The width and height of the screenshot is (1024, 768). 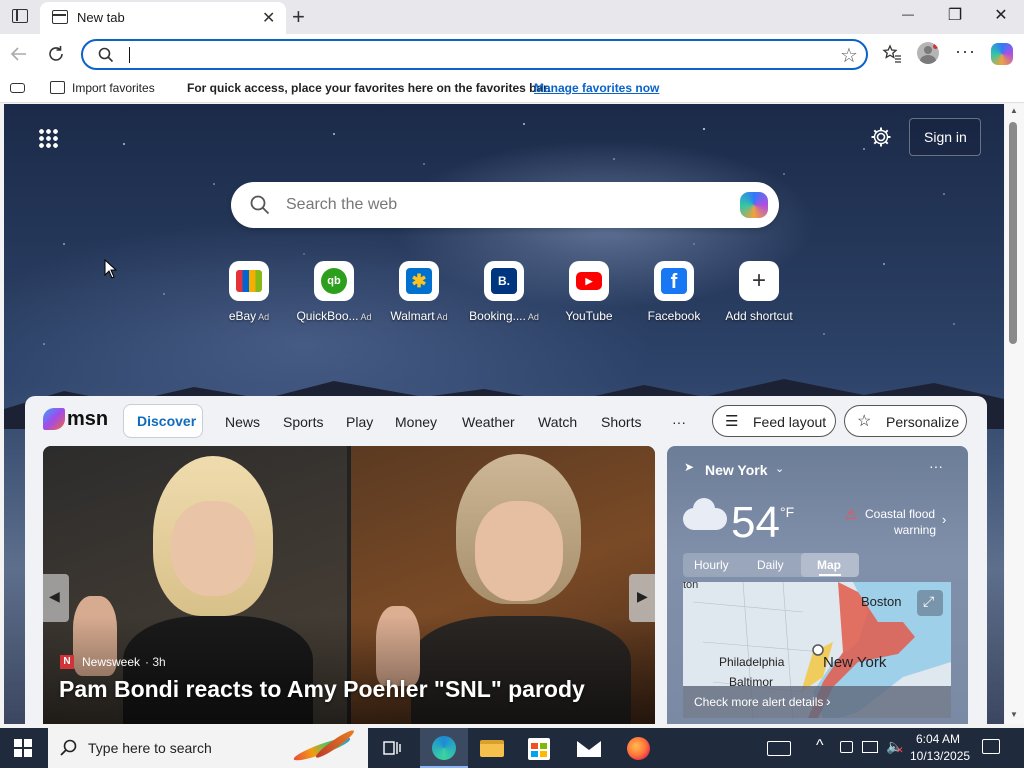 I want to click on settings-more-icon: ···, so click(x=965, y=51).